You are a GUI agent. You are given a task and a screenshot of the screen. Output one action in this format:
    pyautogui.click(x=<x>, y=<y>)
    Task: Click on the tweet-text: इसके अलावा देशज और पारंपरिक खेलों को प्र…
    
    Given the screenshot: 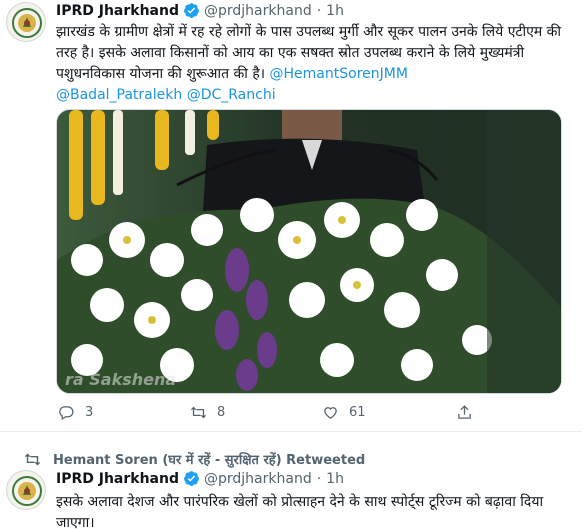 What is the action you would take?
    pyautogui.click(x=300, y=511)
    